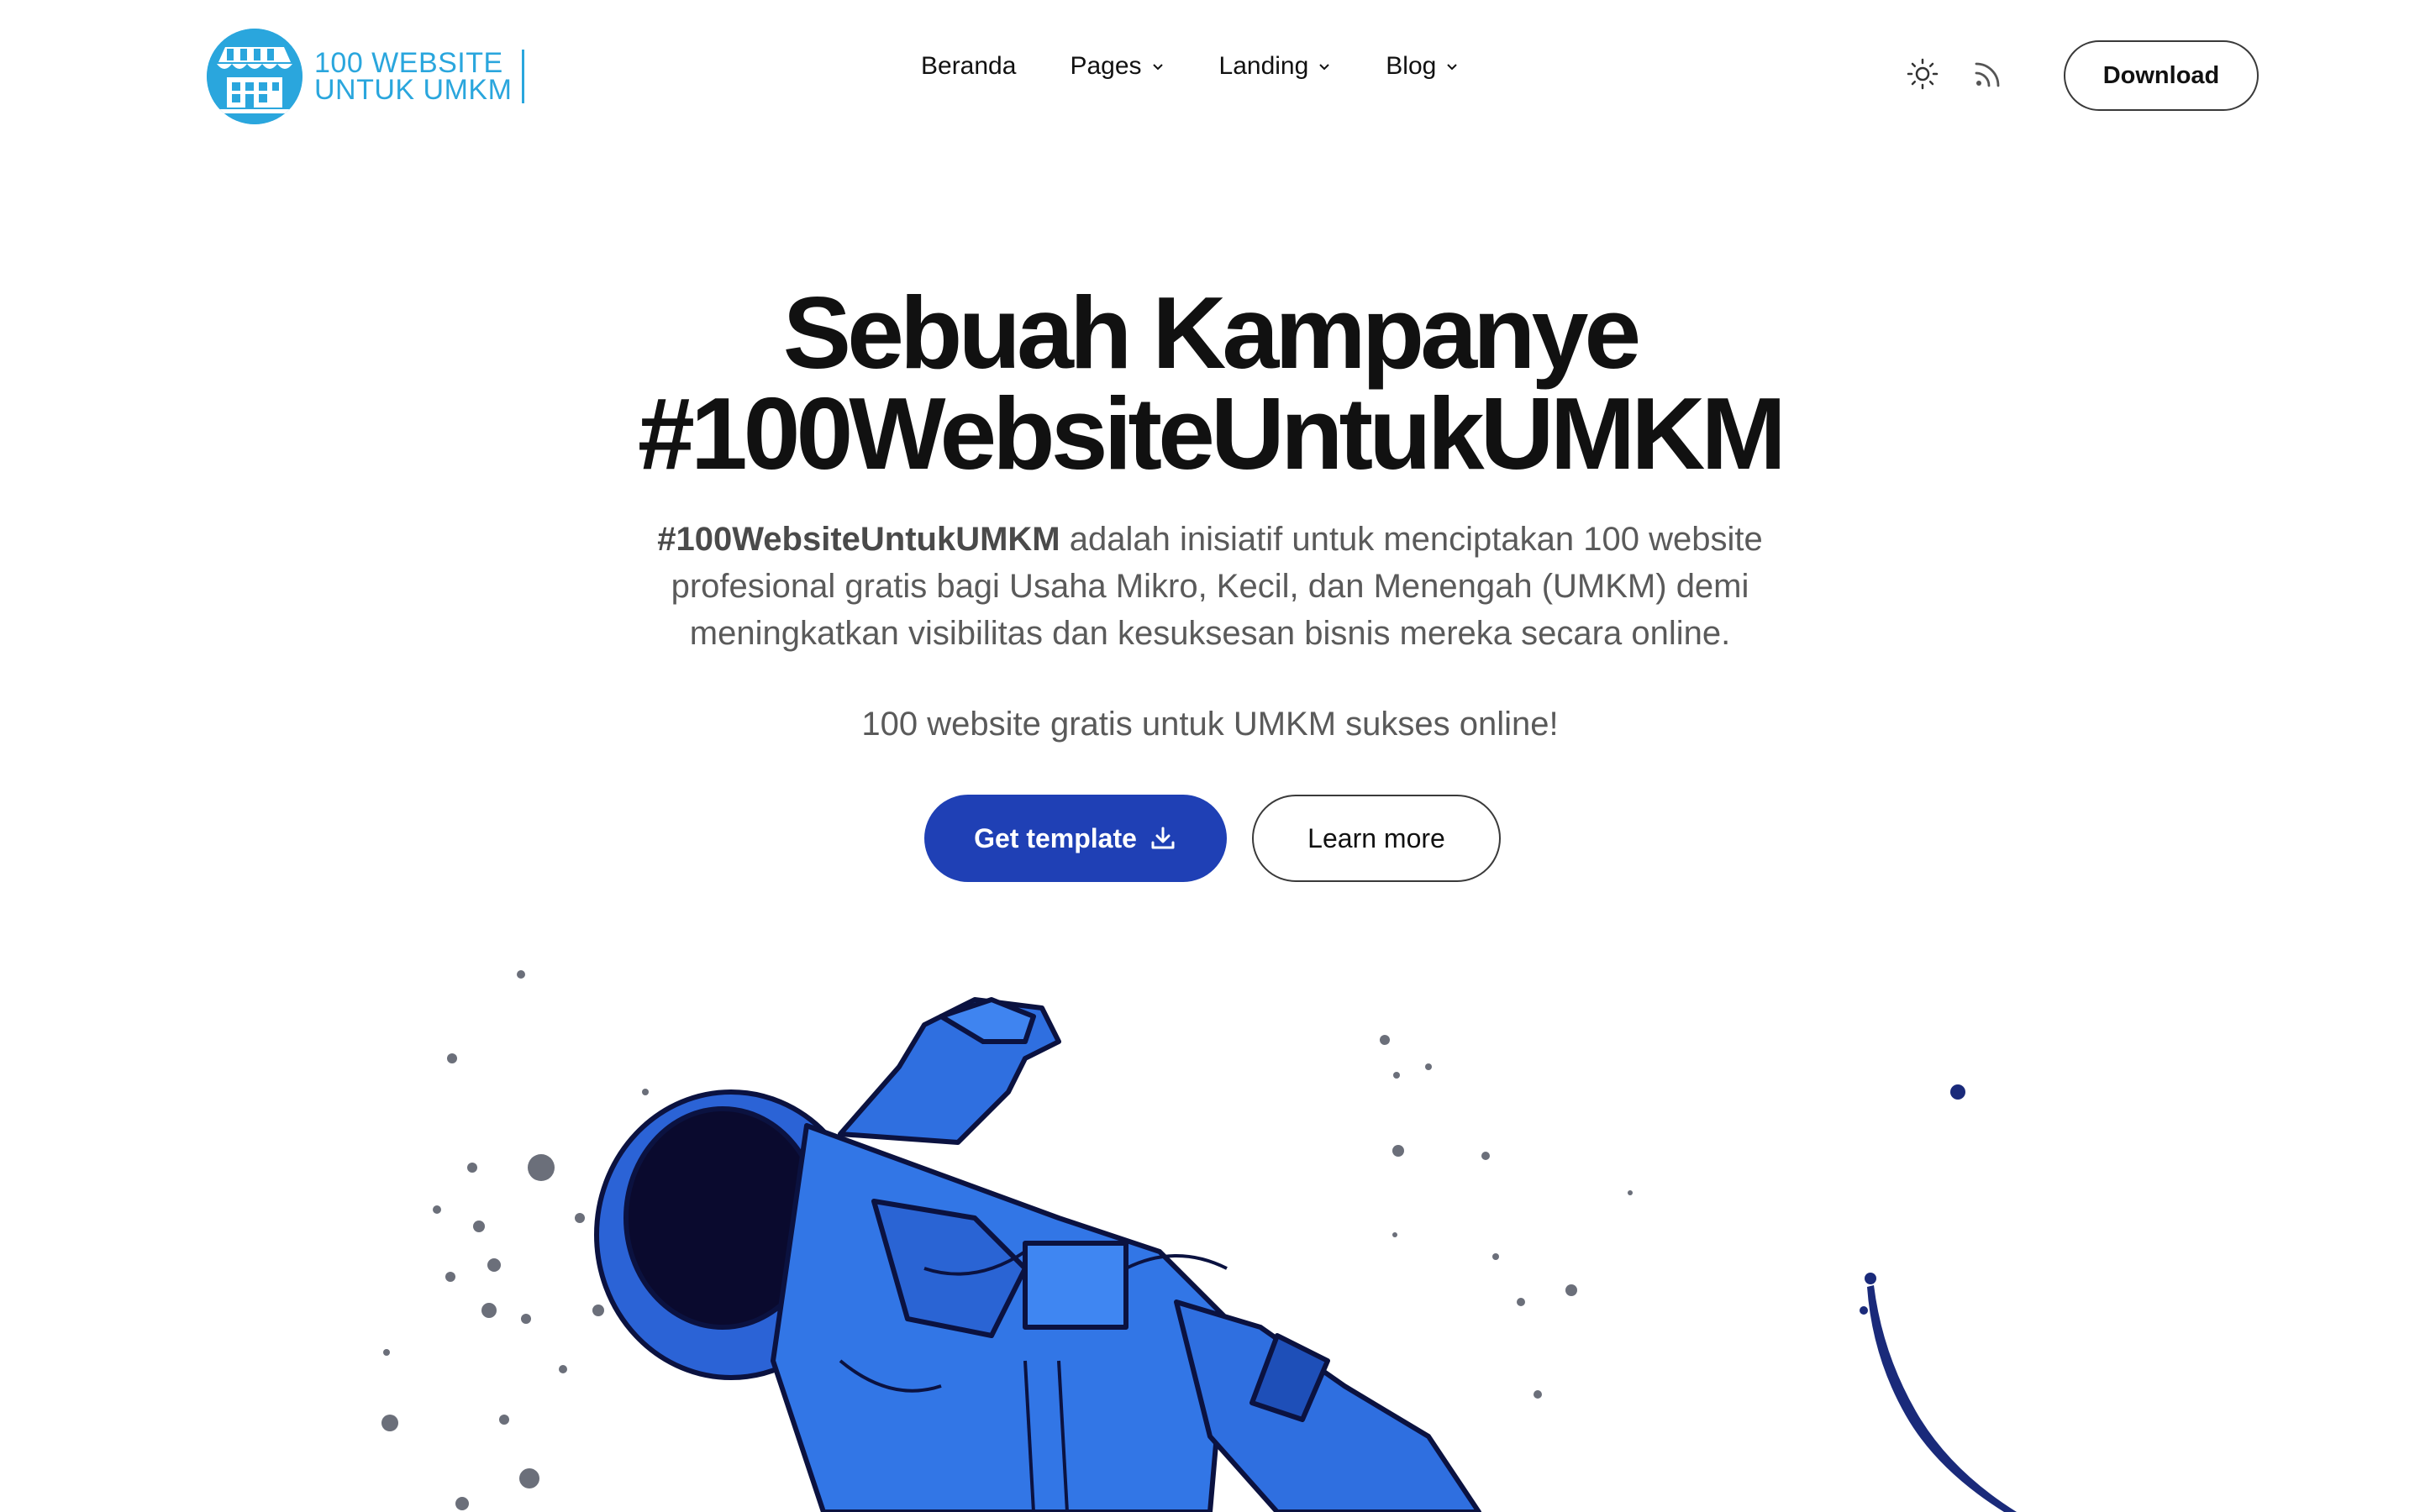 The height and width of the screenshot is (1512, 2420). I want to click on get-template-button: Get template, so click(1075, 838).